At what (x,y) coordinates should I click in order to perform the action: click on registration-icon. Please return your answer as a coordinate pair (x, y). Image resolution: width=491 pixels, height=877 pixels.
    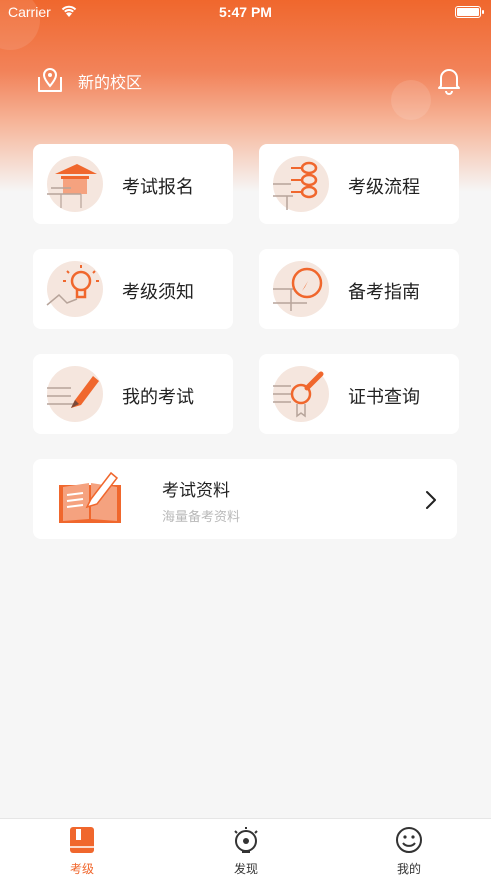
    Looking at the image, I should click on (75, 184).